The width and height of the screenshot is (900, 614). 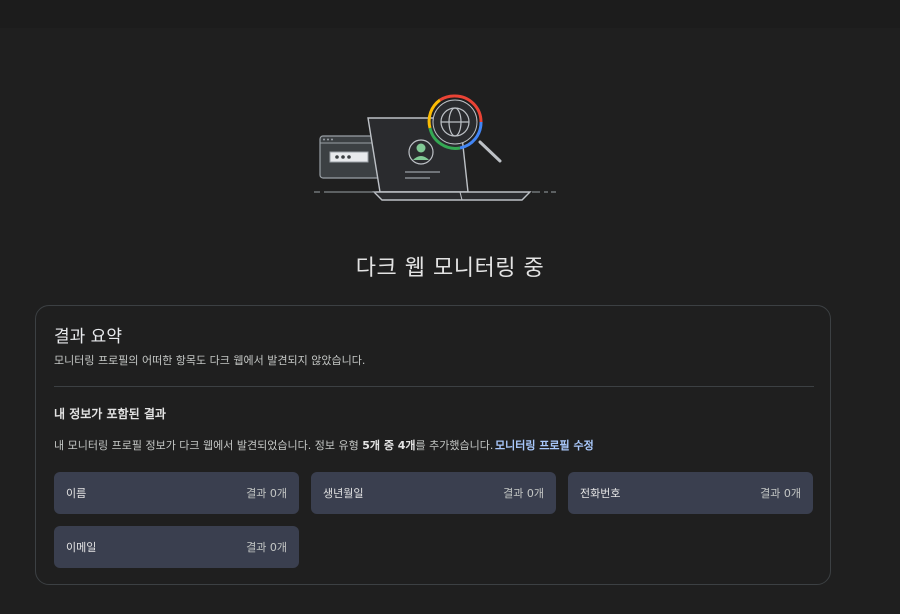 I want to click on password-field-icon, so click(x=350, y=157).